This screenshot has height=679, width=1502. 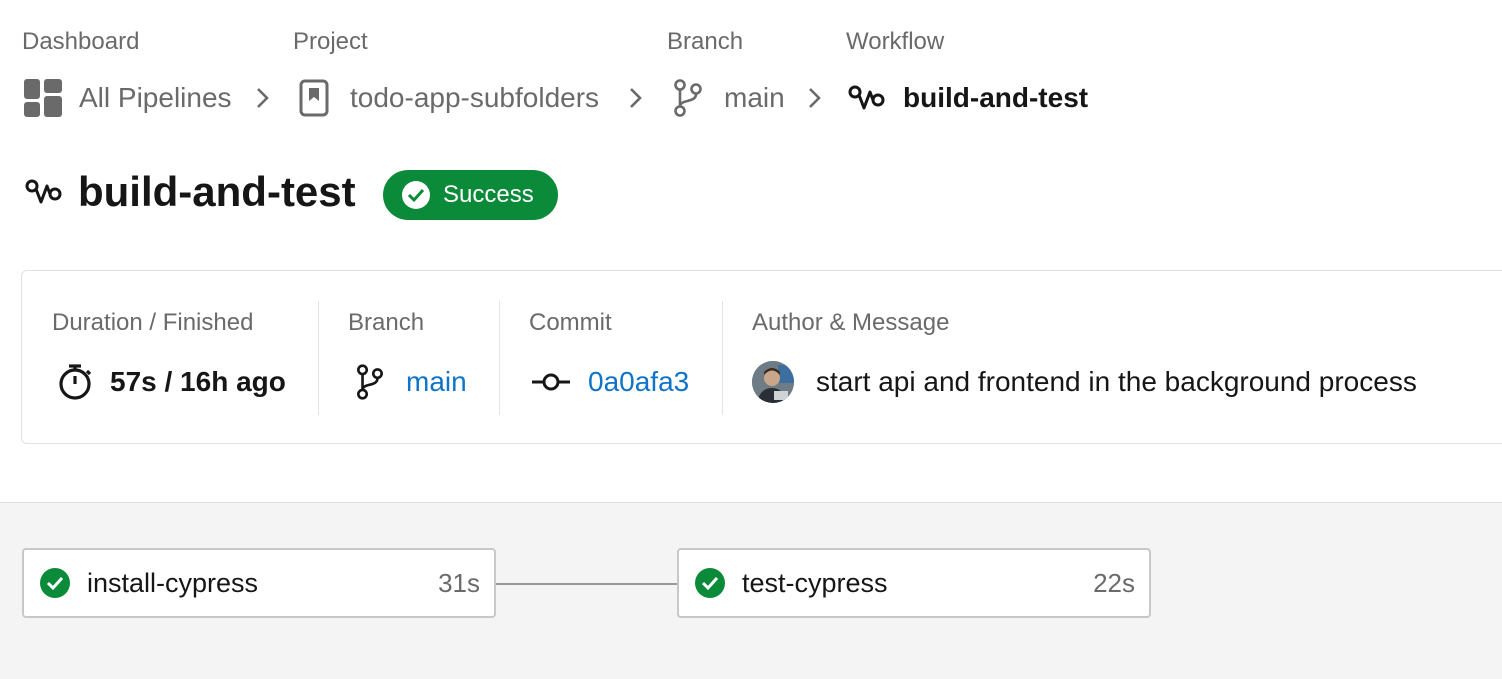 What do you see at coordinates (754, 97) in the screenshot?
I see `breadcrumb-branch-text: main` at bounding box center [754, 97].